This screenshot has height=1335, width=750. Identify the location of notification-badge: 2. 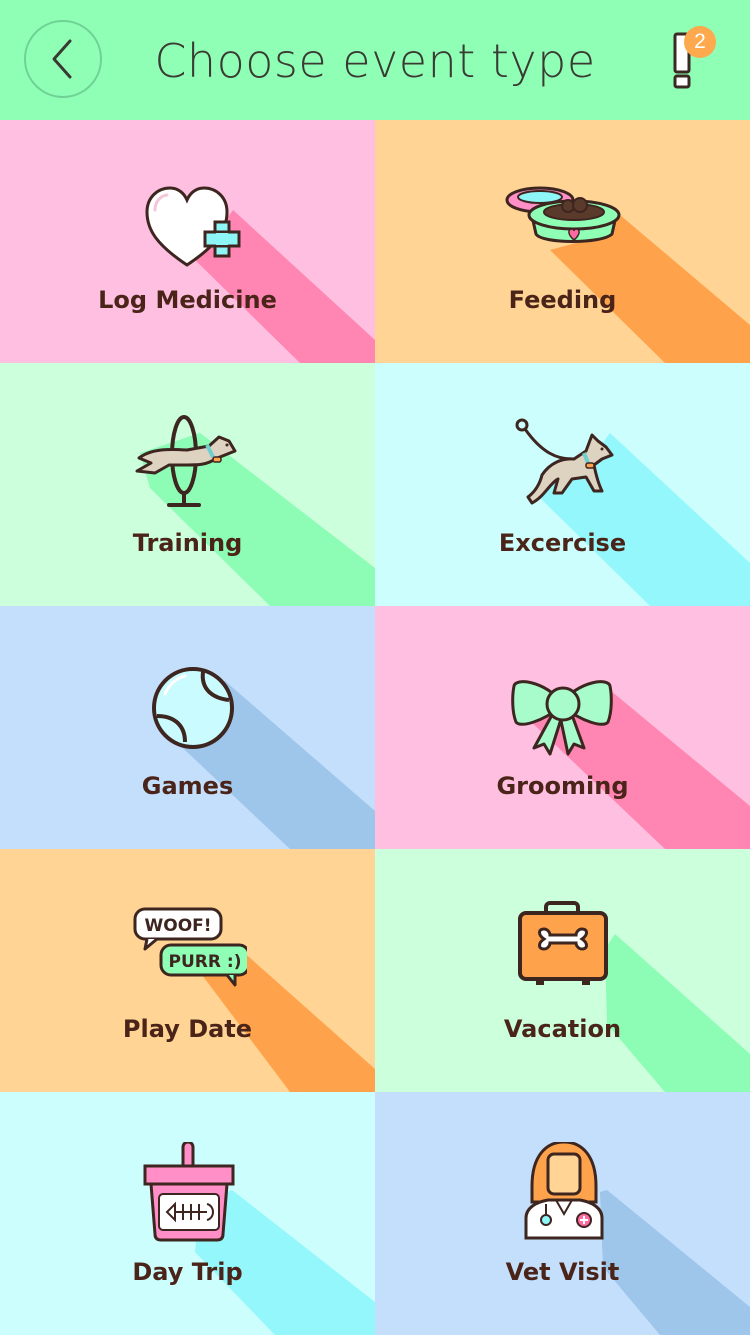
(700, 42).